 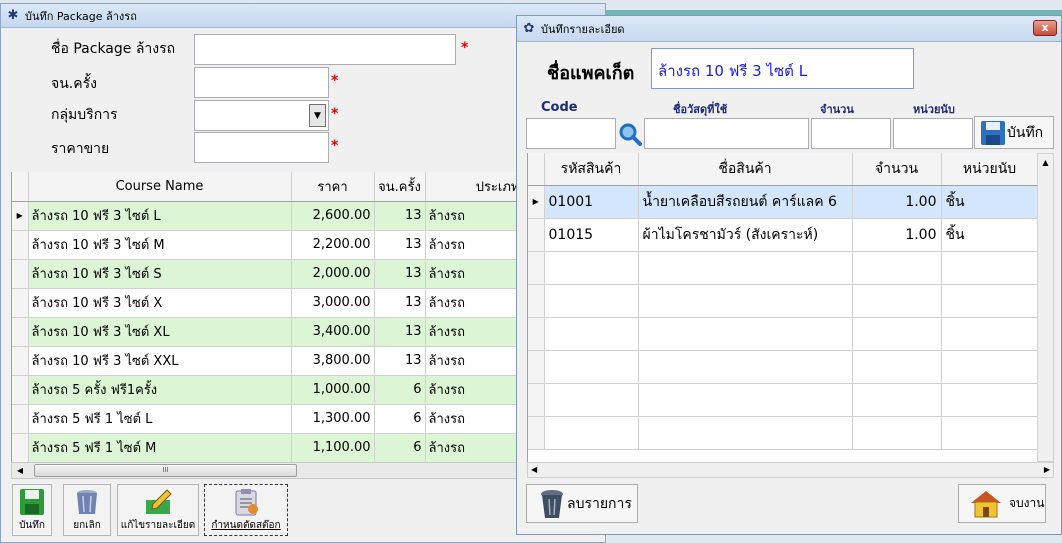 What do you see at coordinates (529, 28) in the screenshot?
I see `app-icon: ✿` at bounding box center [529, 28].